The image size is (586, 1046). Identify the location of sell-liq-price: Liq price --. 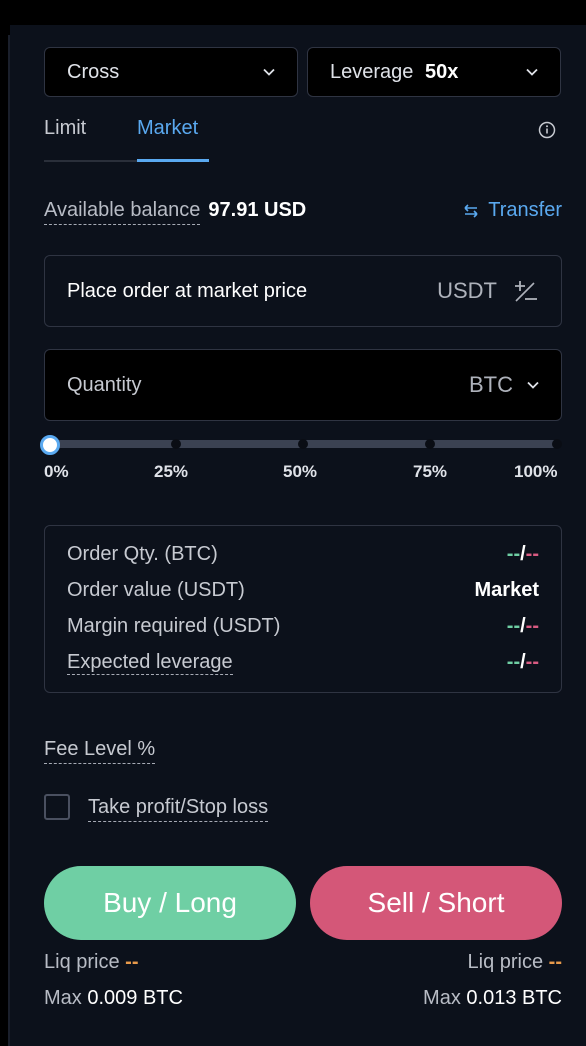
(515, 962).